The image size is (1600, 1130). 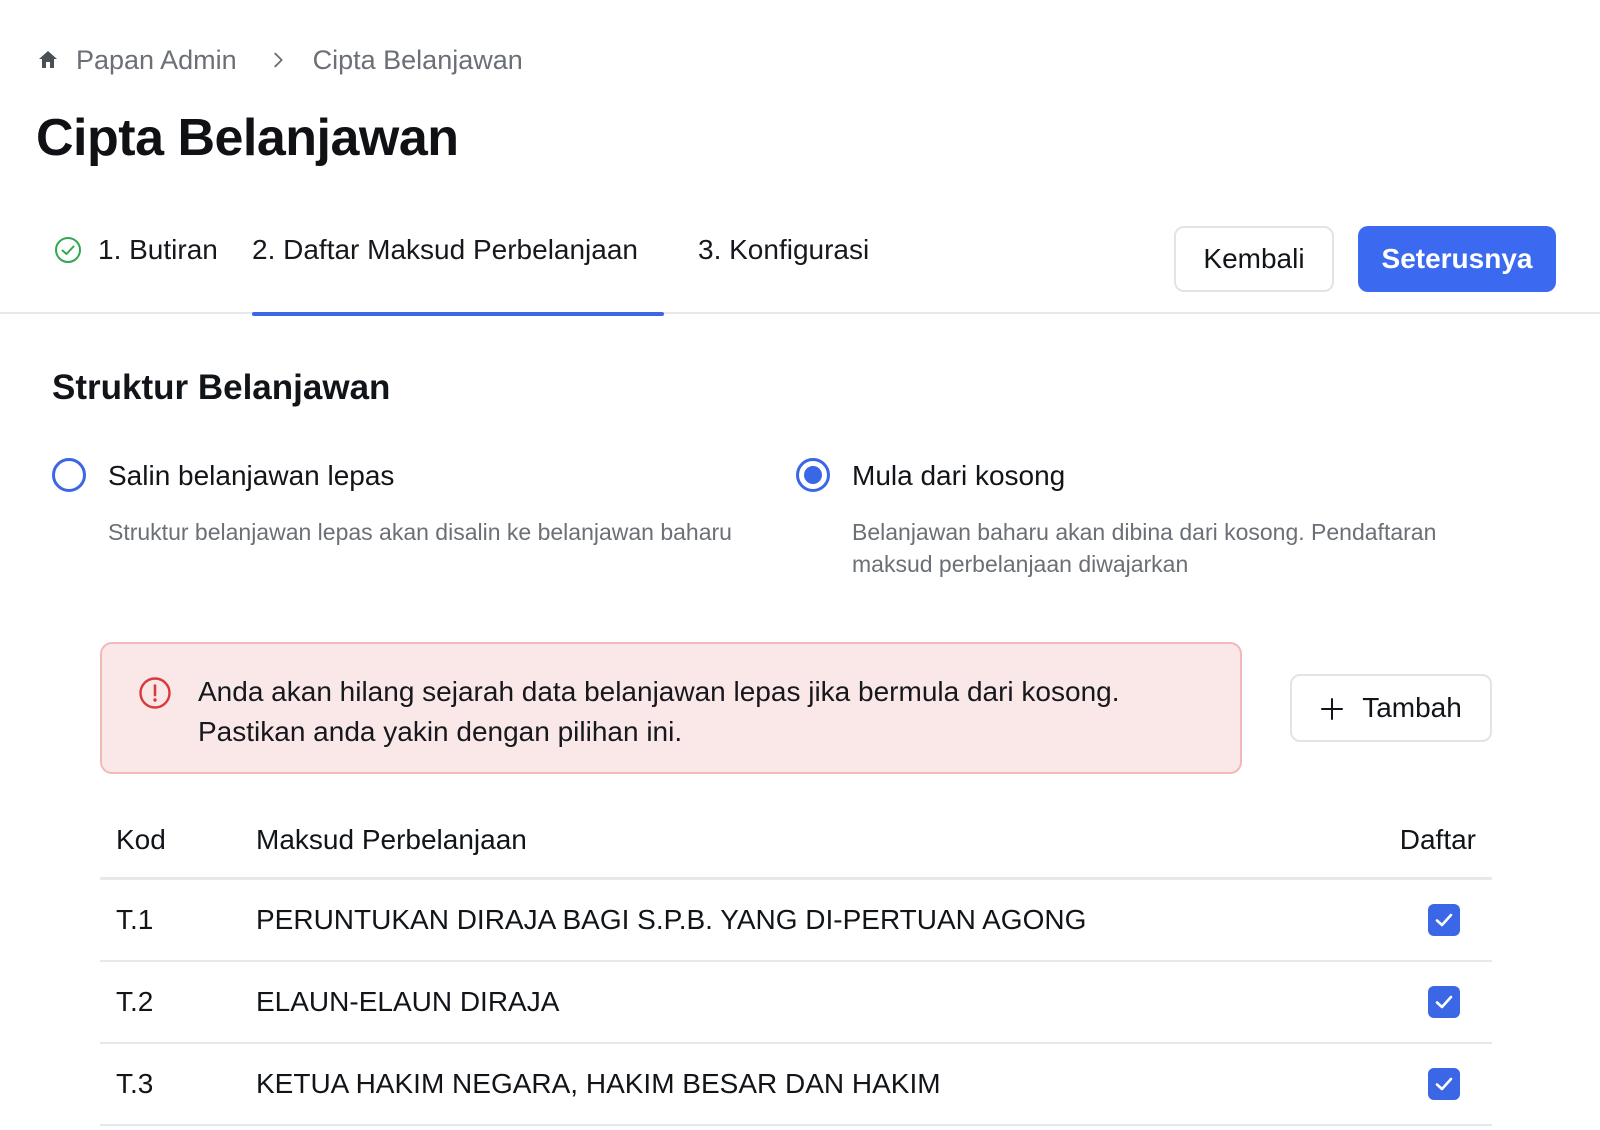 What do you see at coordinates (136, 274) in the screenshot?
I see `tab-details: 1. Butiran` at bounding box center [136, 274].